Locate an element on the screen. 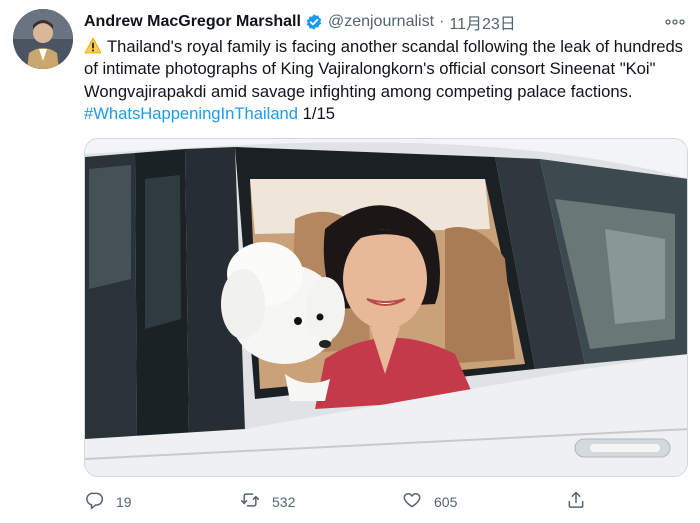 This screenshot has height=523, width=700. thread-count: 1/15 is located at coordinates (316, 113).